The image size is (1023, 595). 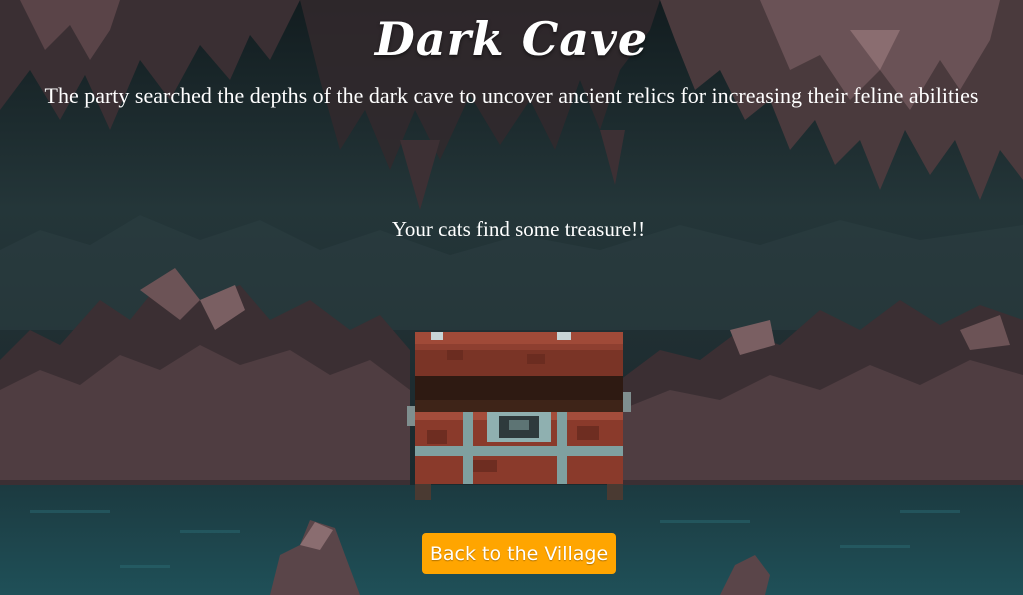 I want to click on result-message: Your cats find some treasure!!, so click(x=518, y=229).